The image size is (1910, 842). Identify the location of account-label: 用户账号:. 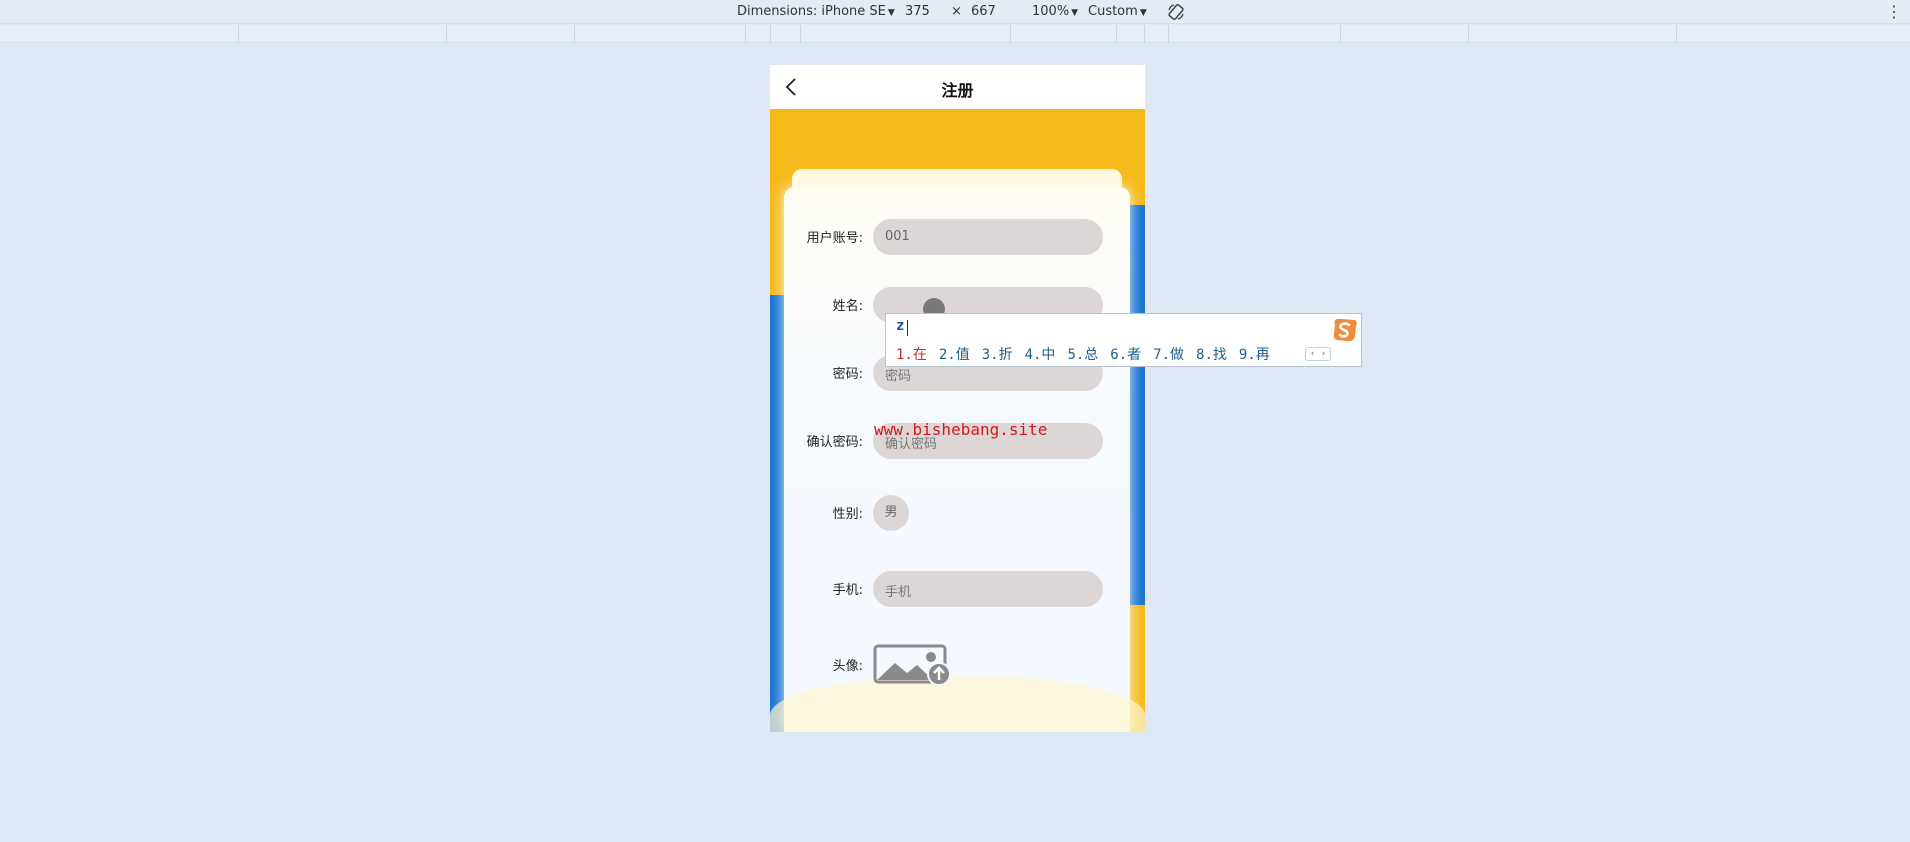
(834, 238).